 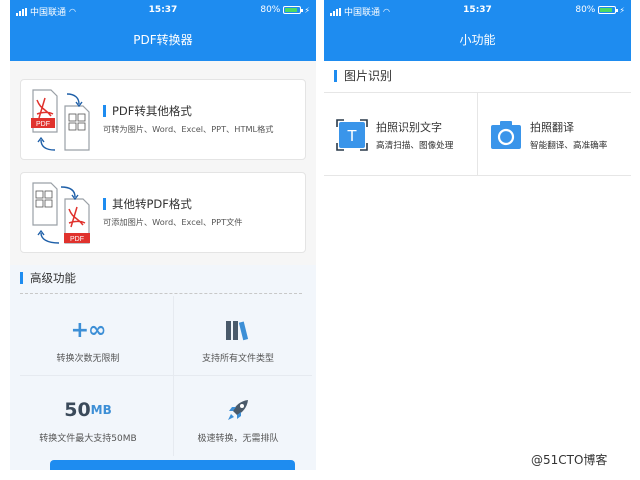 I want to click on infinity-icon: +∞, so click(x=88, y=330).